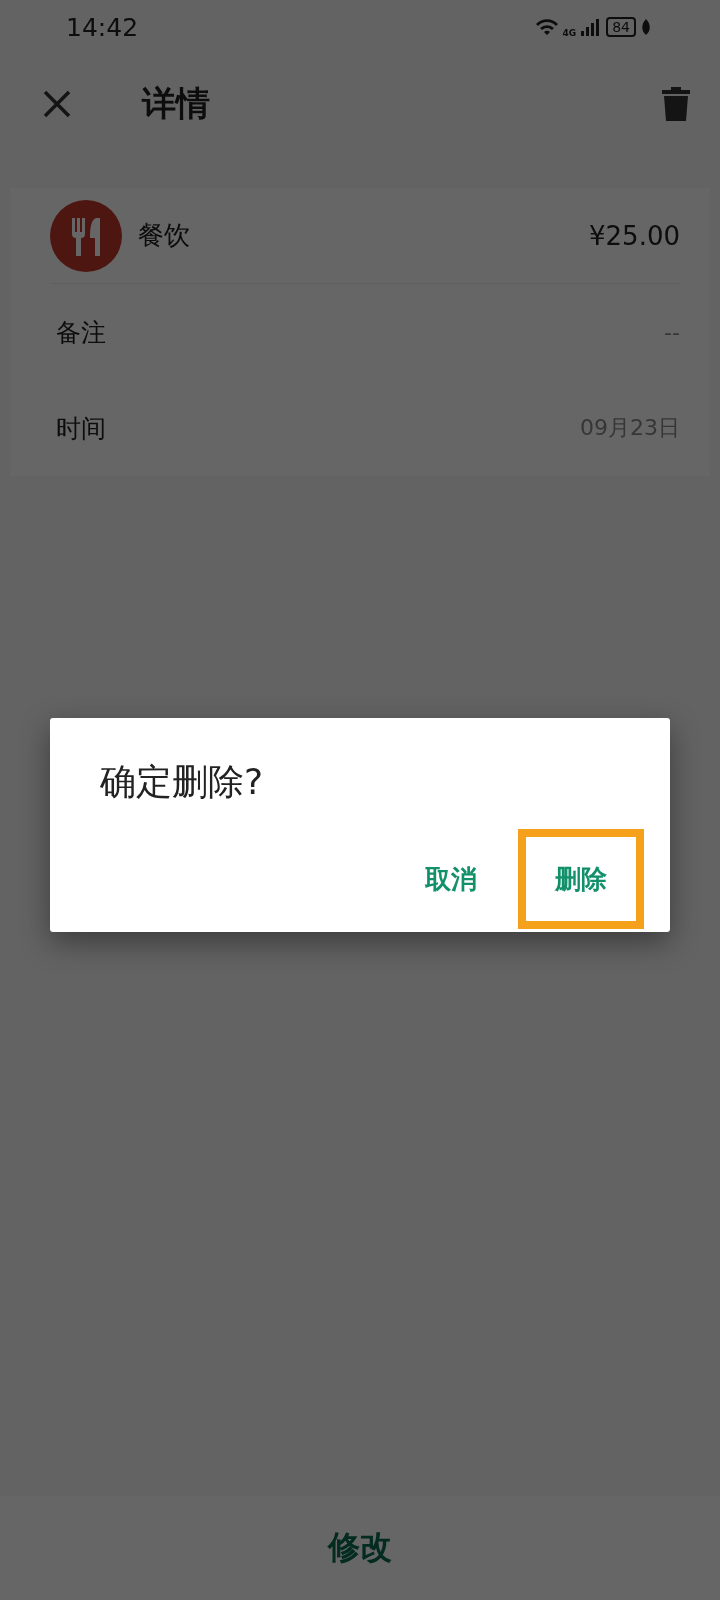  What do you see at coordinates (546, 27) in the screenshot?
I see `wifi-icon` at bounding box center [546, 27].